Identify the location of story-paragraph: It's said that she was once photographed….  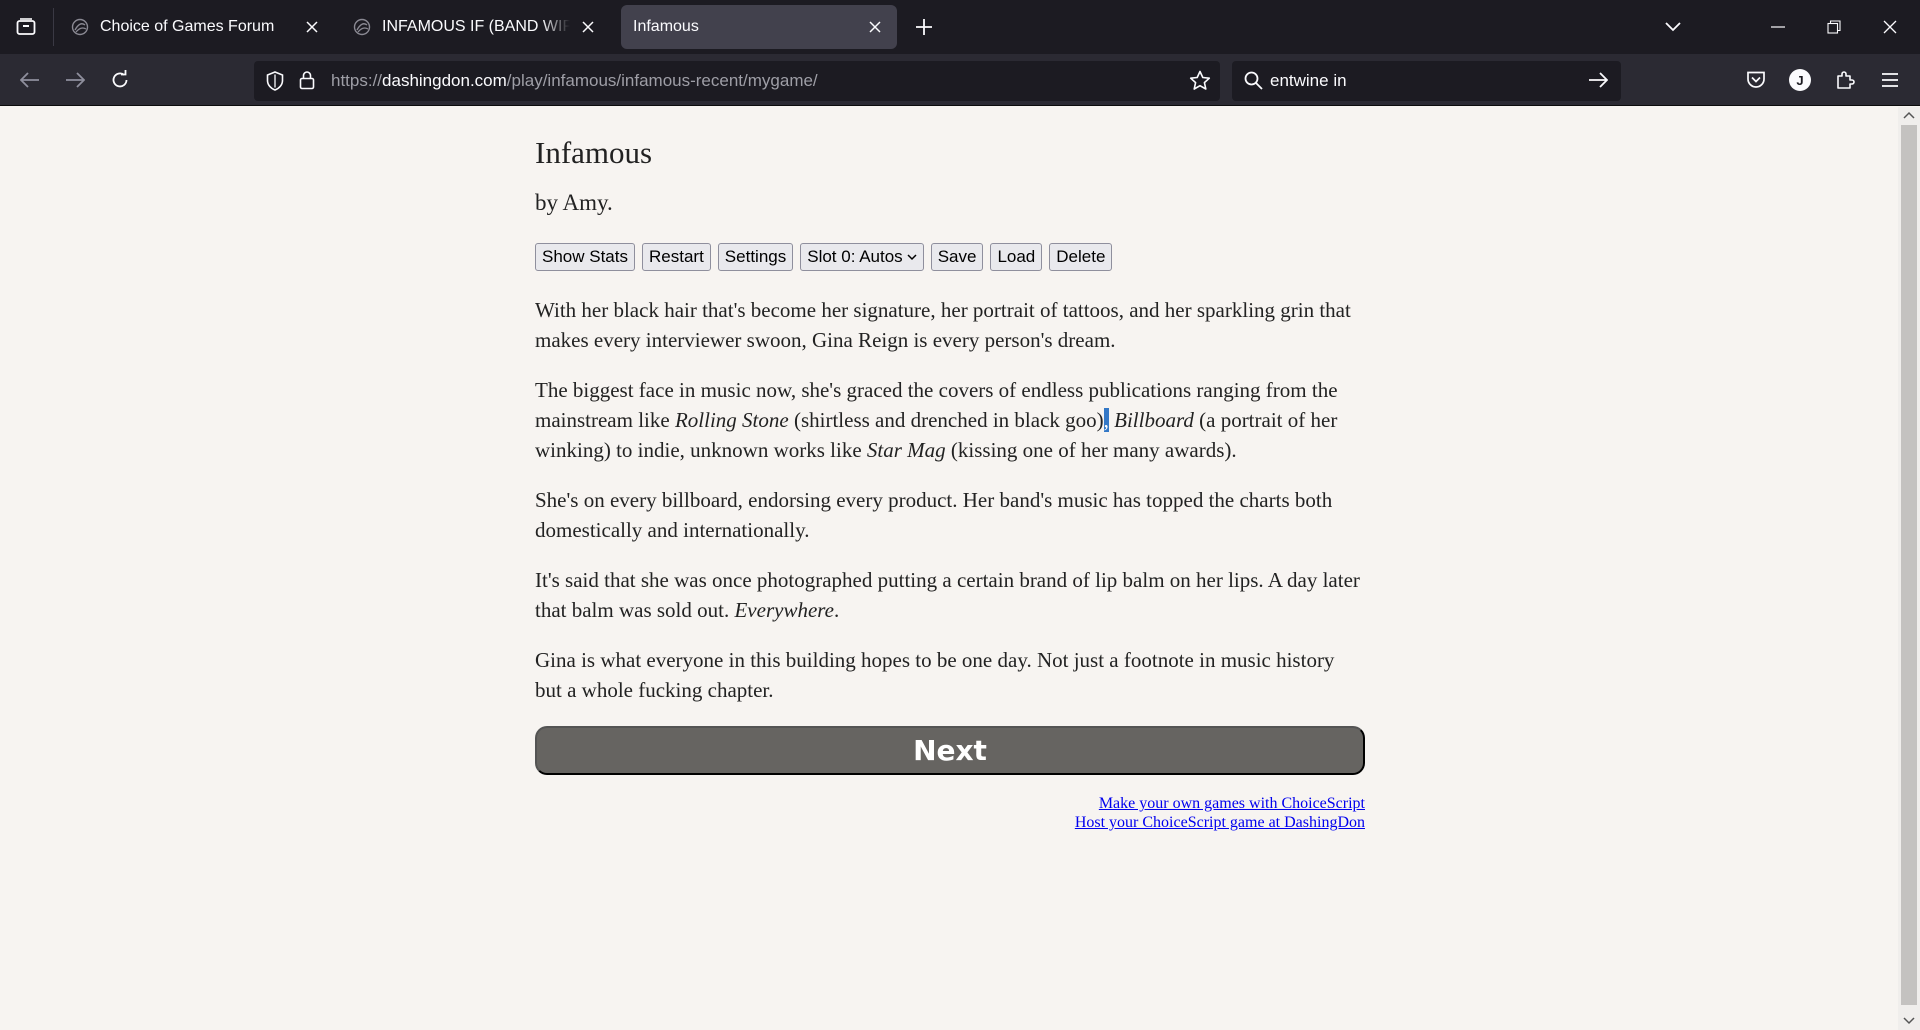
(950, 595).